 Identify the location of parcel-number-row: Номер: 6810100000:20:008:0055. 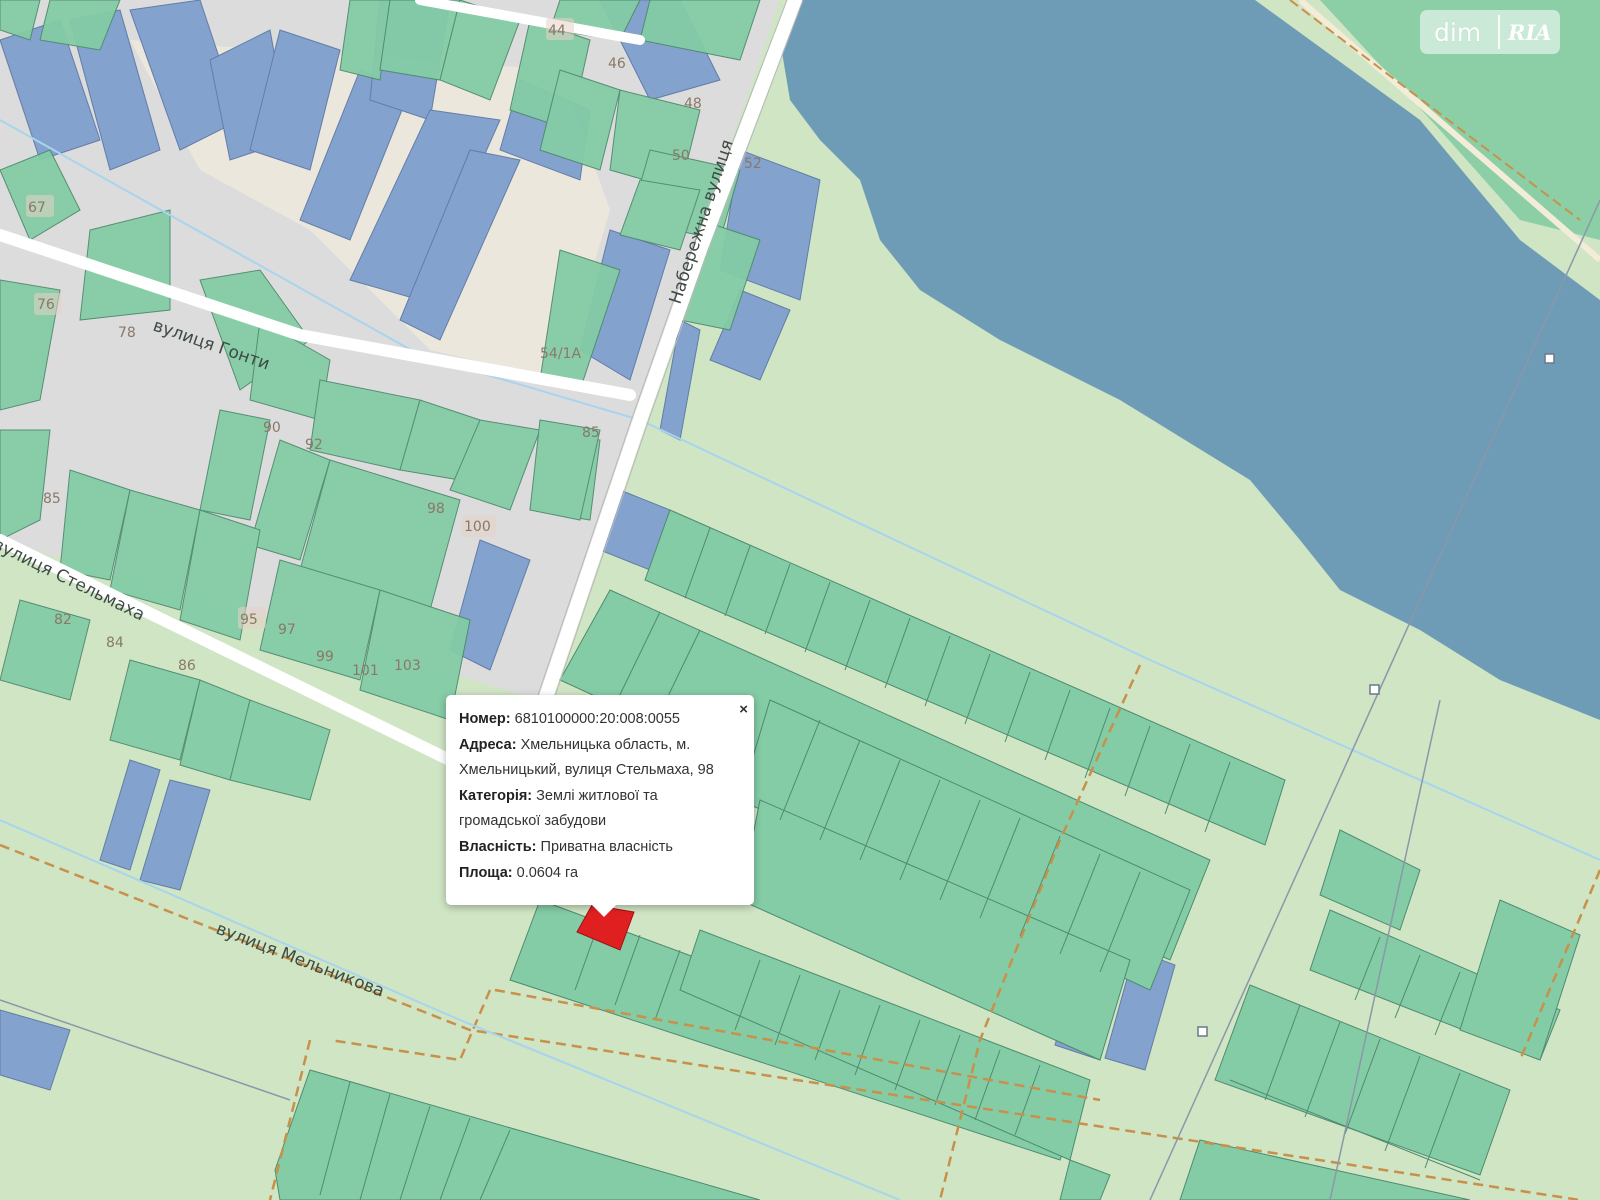
(600, 720).